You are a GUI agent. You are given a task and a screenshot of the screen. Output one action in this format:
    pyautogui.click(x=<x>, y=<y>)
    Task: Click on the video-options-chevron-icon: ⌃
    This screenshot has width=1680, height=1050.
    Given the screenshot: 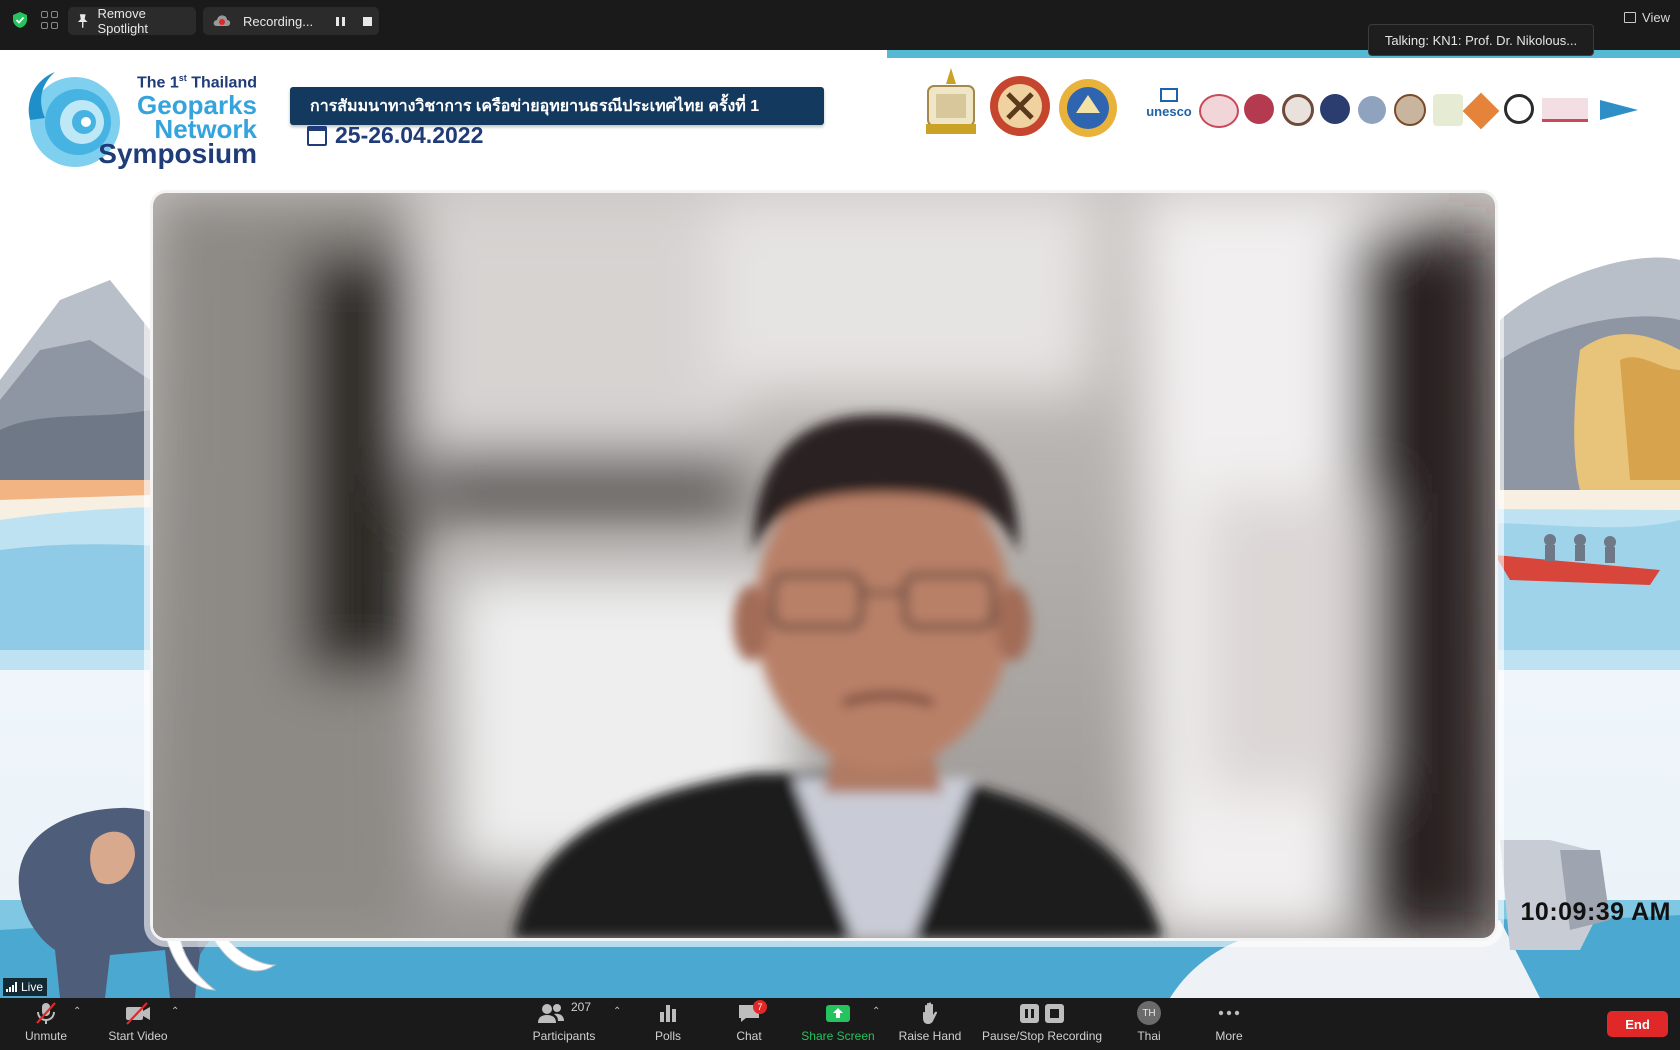 What is the action you would take?
    pyautogui.click(x=175, y=1011)
    